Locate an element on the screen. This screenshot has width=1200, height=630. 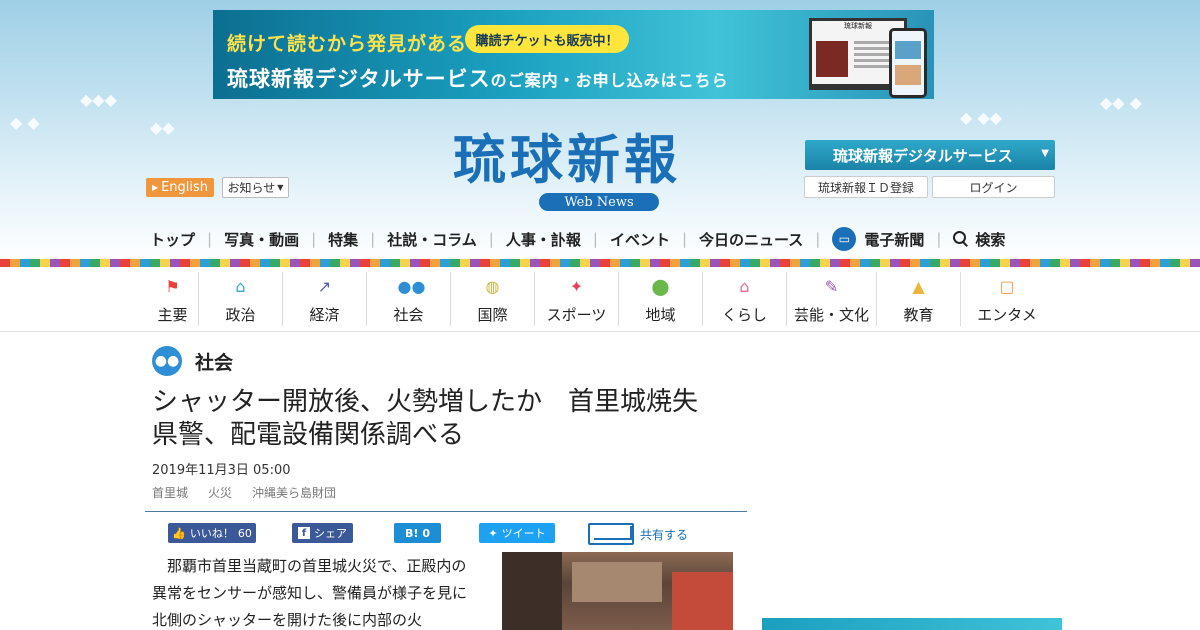
nav-item-search: 検索 is located at coordinates (979, 239).